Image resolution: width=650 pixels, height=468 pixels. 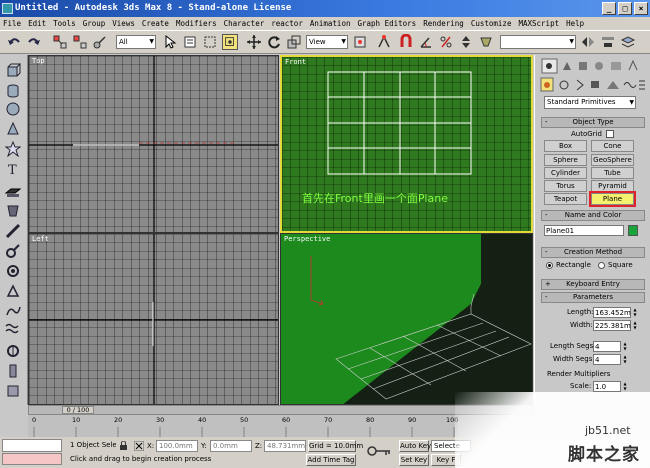 I want to click on menu-customize: Customize, so click(x=491, y=23).